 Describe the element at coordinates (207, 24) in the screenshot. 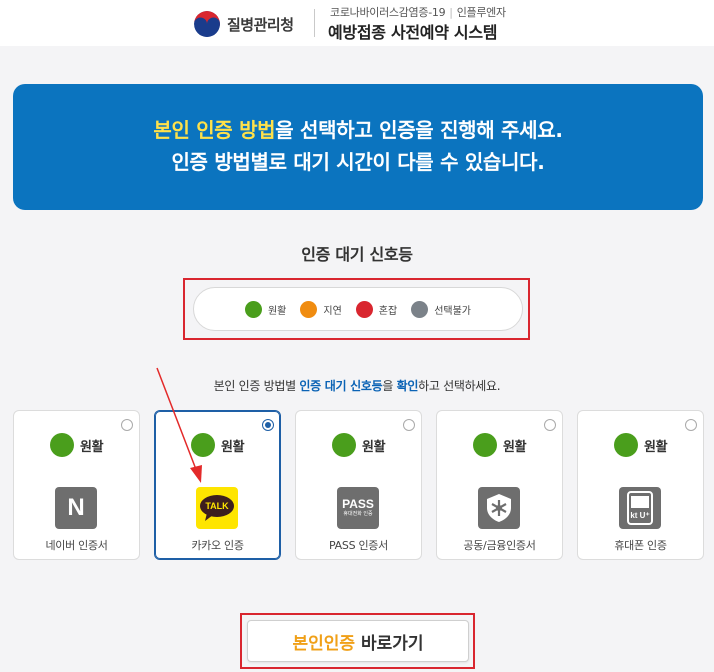

I see `taegeuk-logo-icon` at that location.